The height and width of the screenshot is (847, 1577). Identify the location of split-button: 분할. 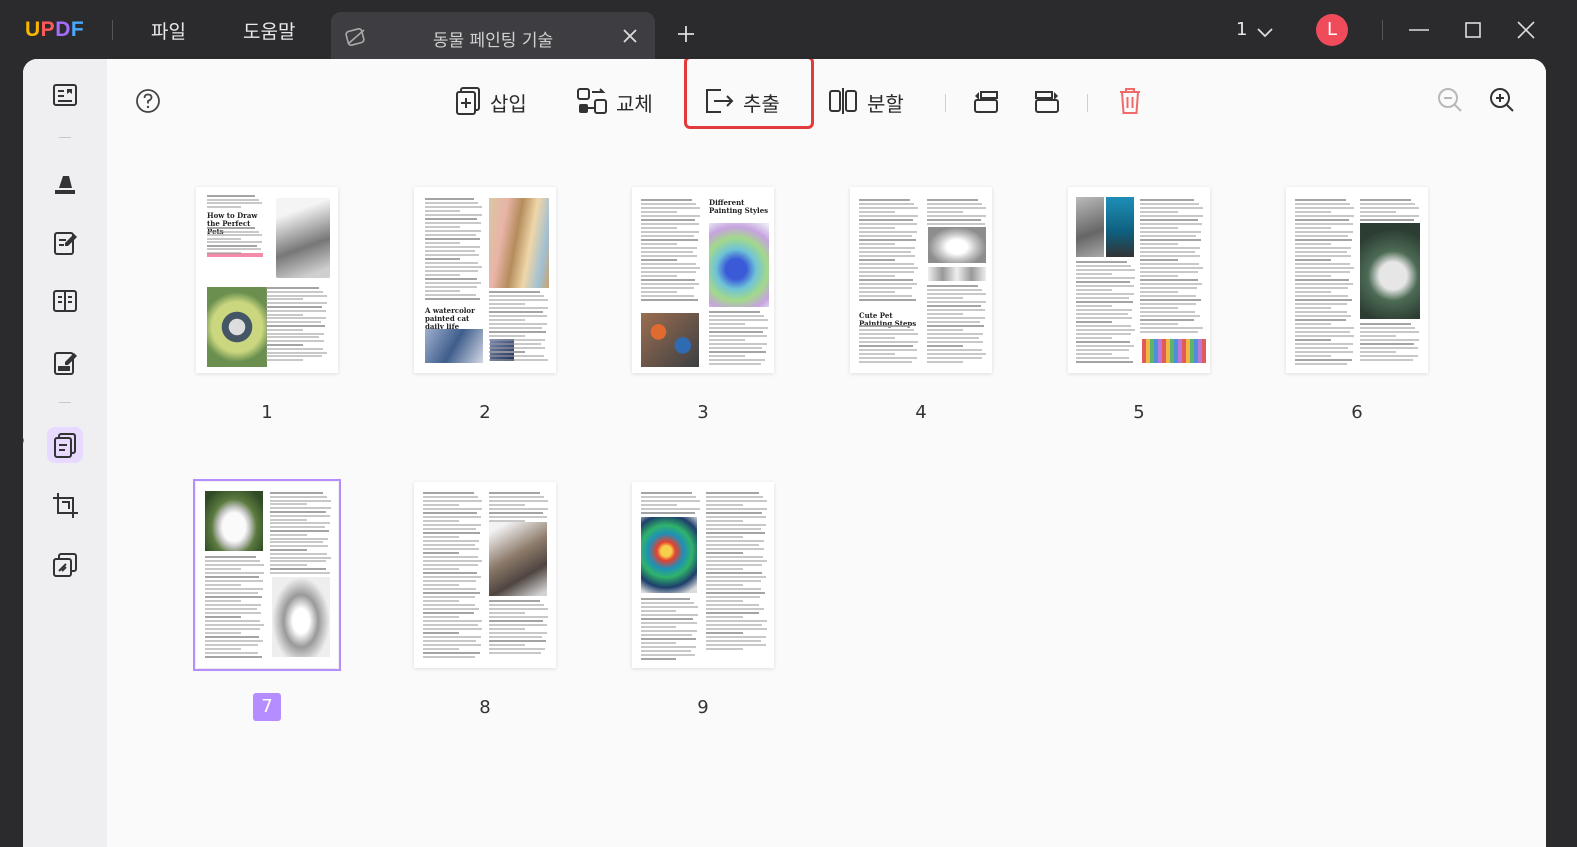
(872, 101).